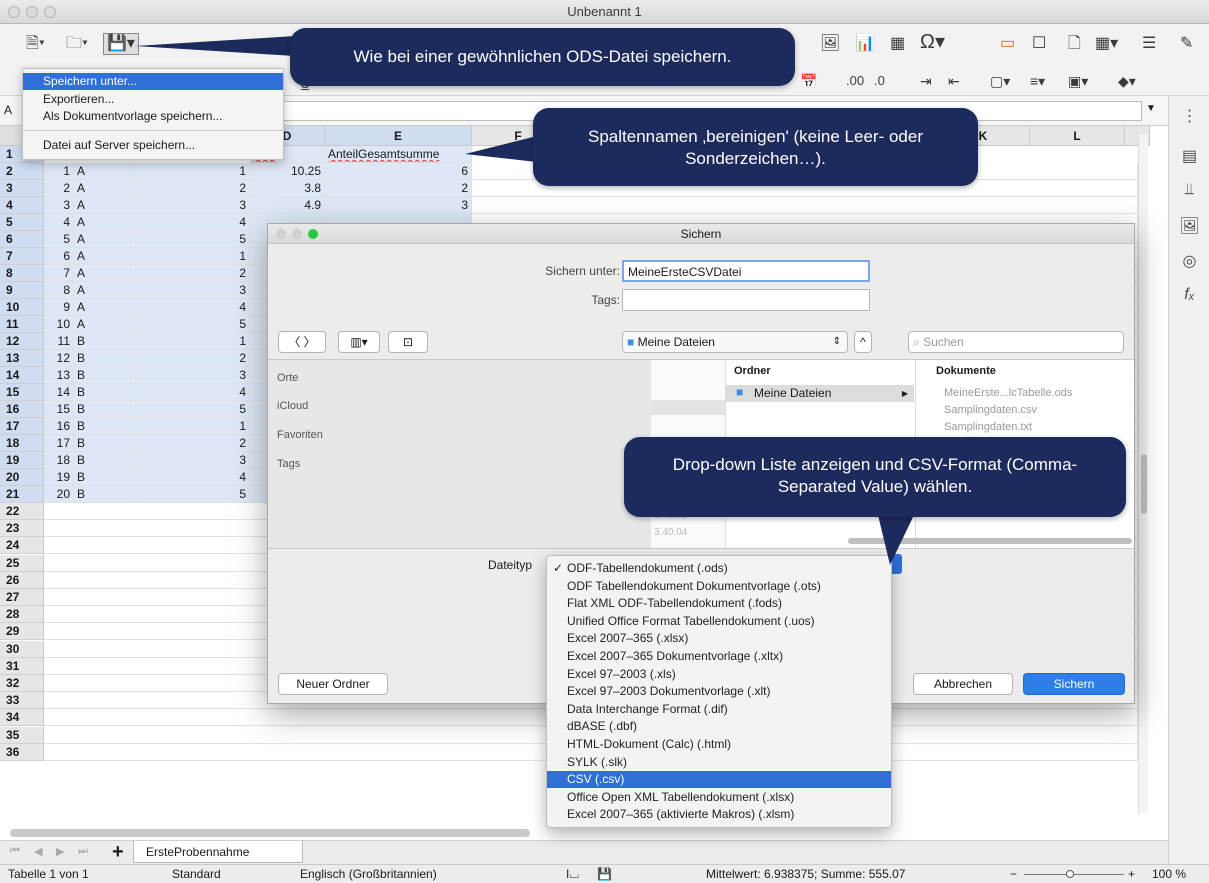  I want to click on name-box: A, so click(8, 110).